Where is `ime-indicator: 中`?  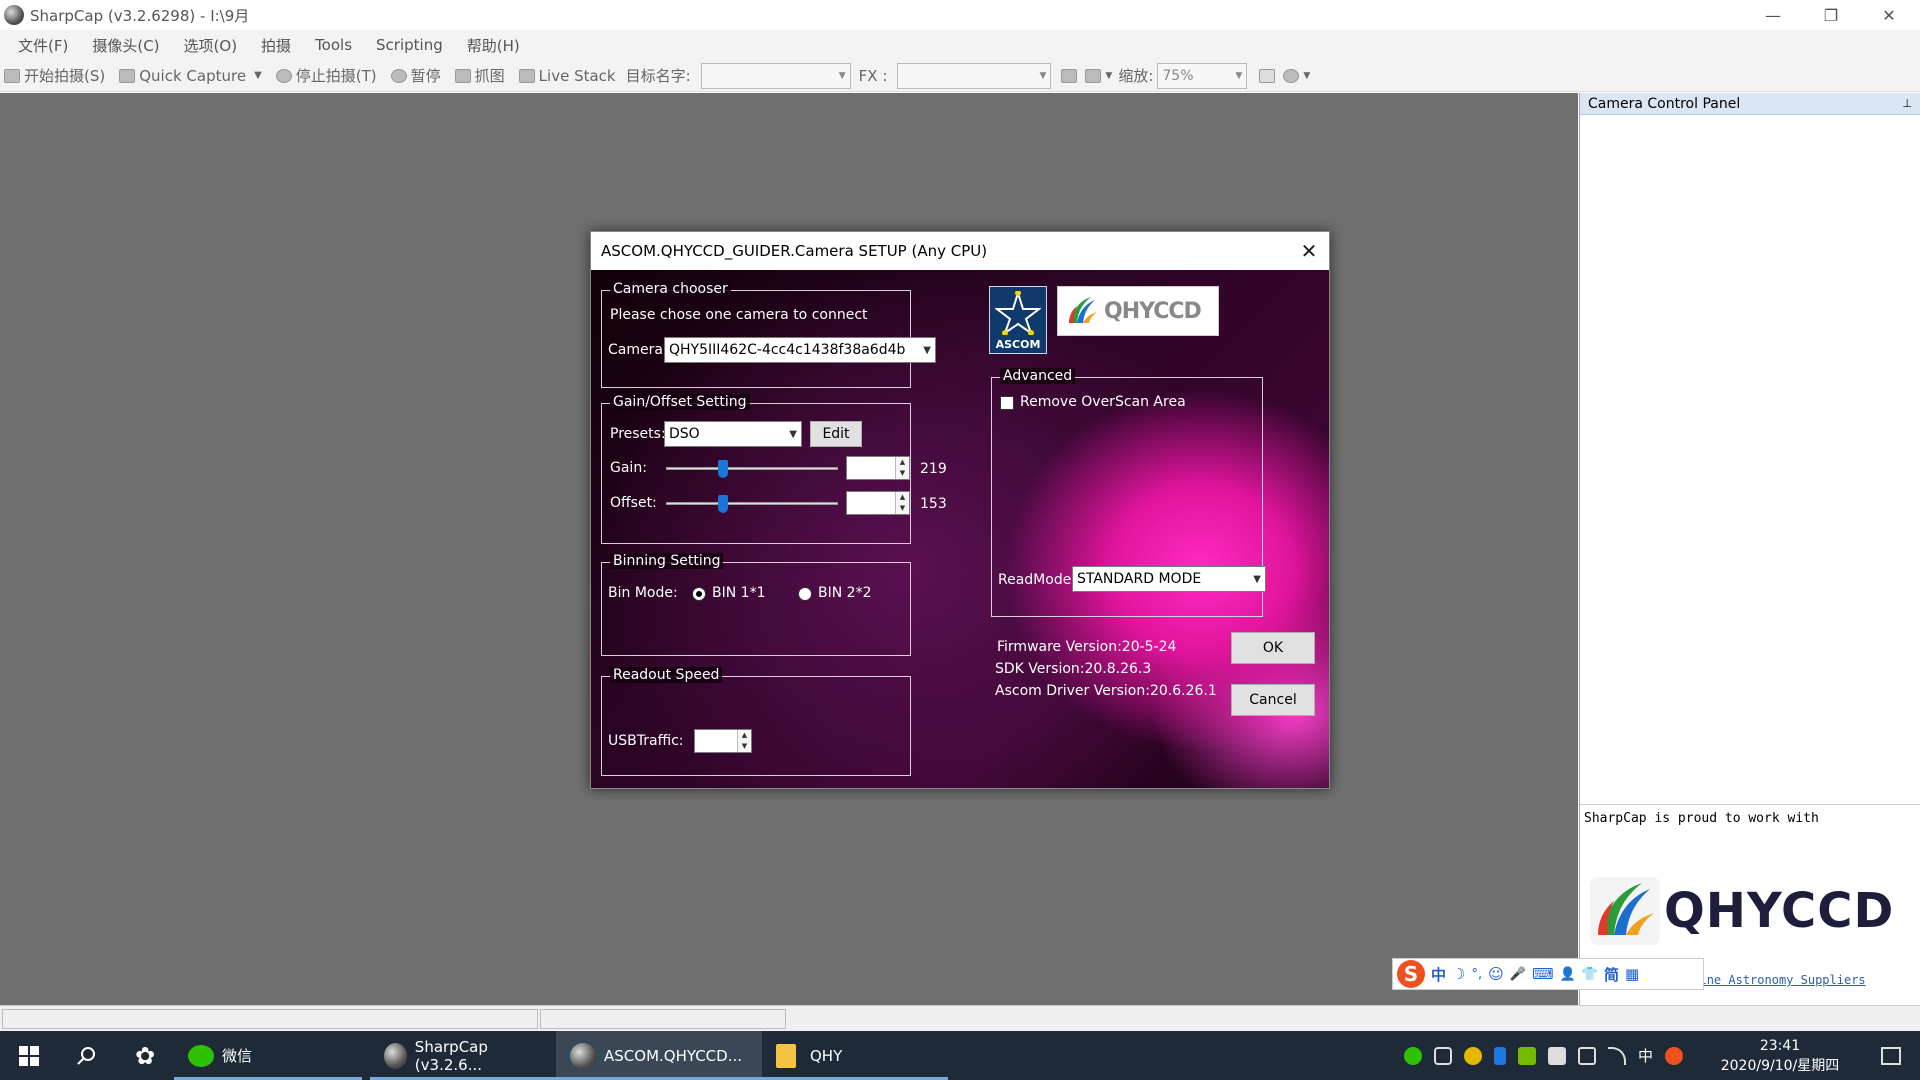
ime-indicator: 中 is located at coordinates (1645, 1055).